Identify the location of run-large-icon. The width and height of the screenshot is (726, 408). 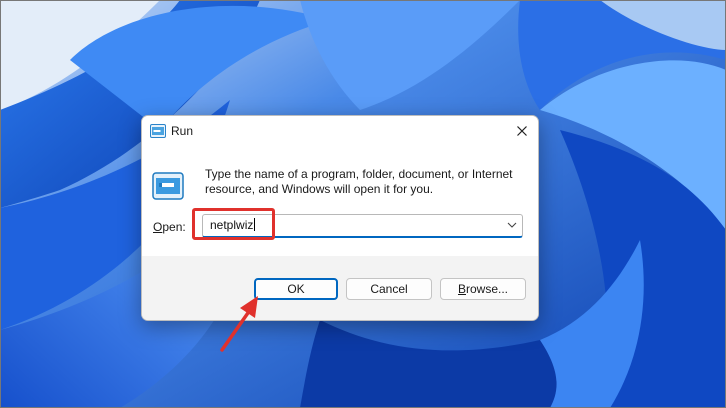
(168, 186).